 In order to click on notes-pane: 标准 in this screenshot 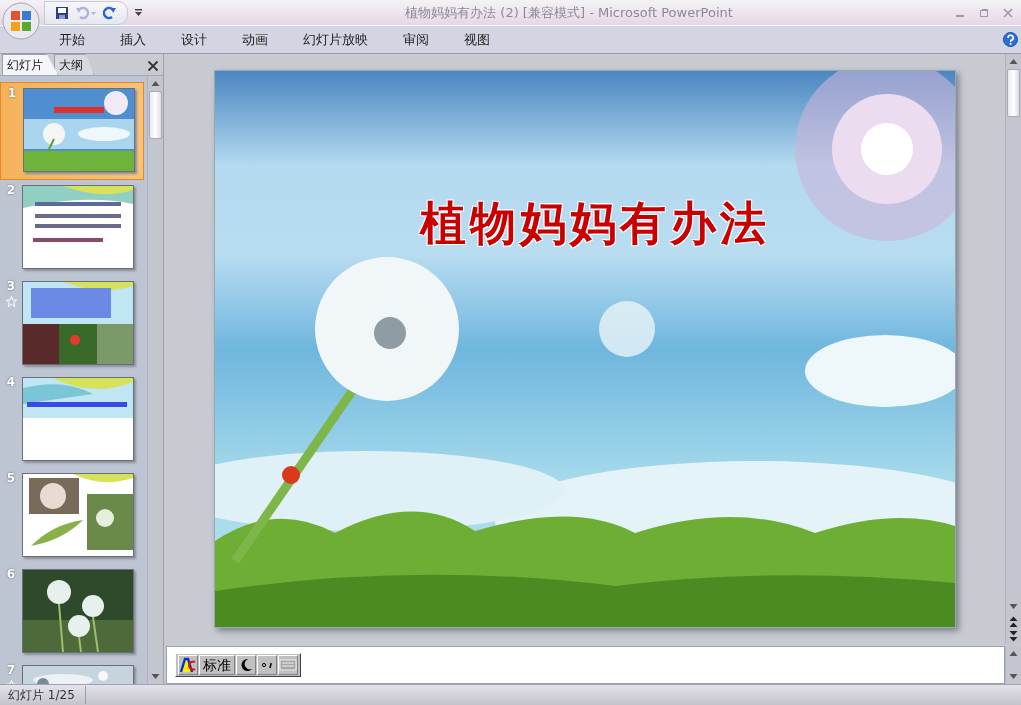, I will do `click(585, 665)`.